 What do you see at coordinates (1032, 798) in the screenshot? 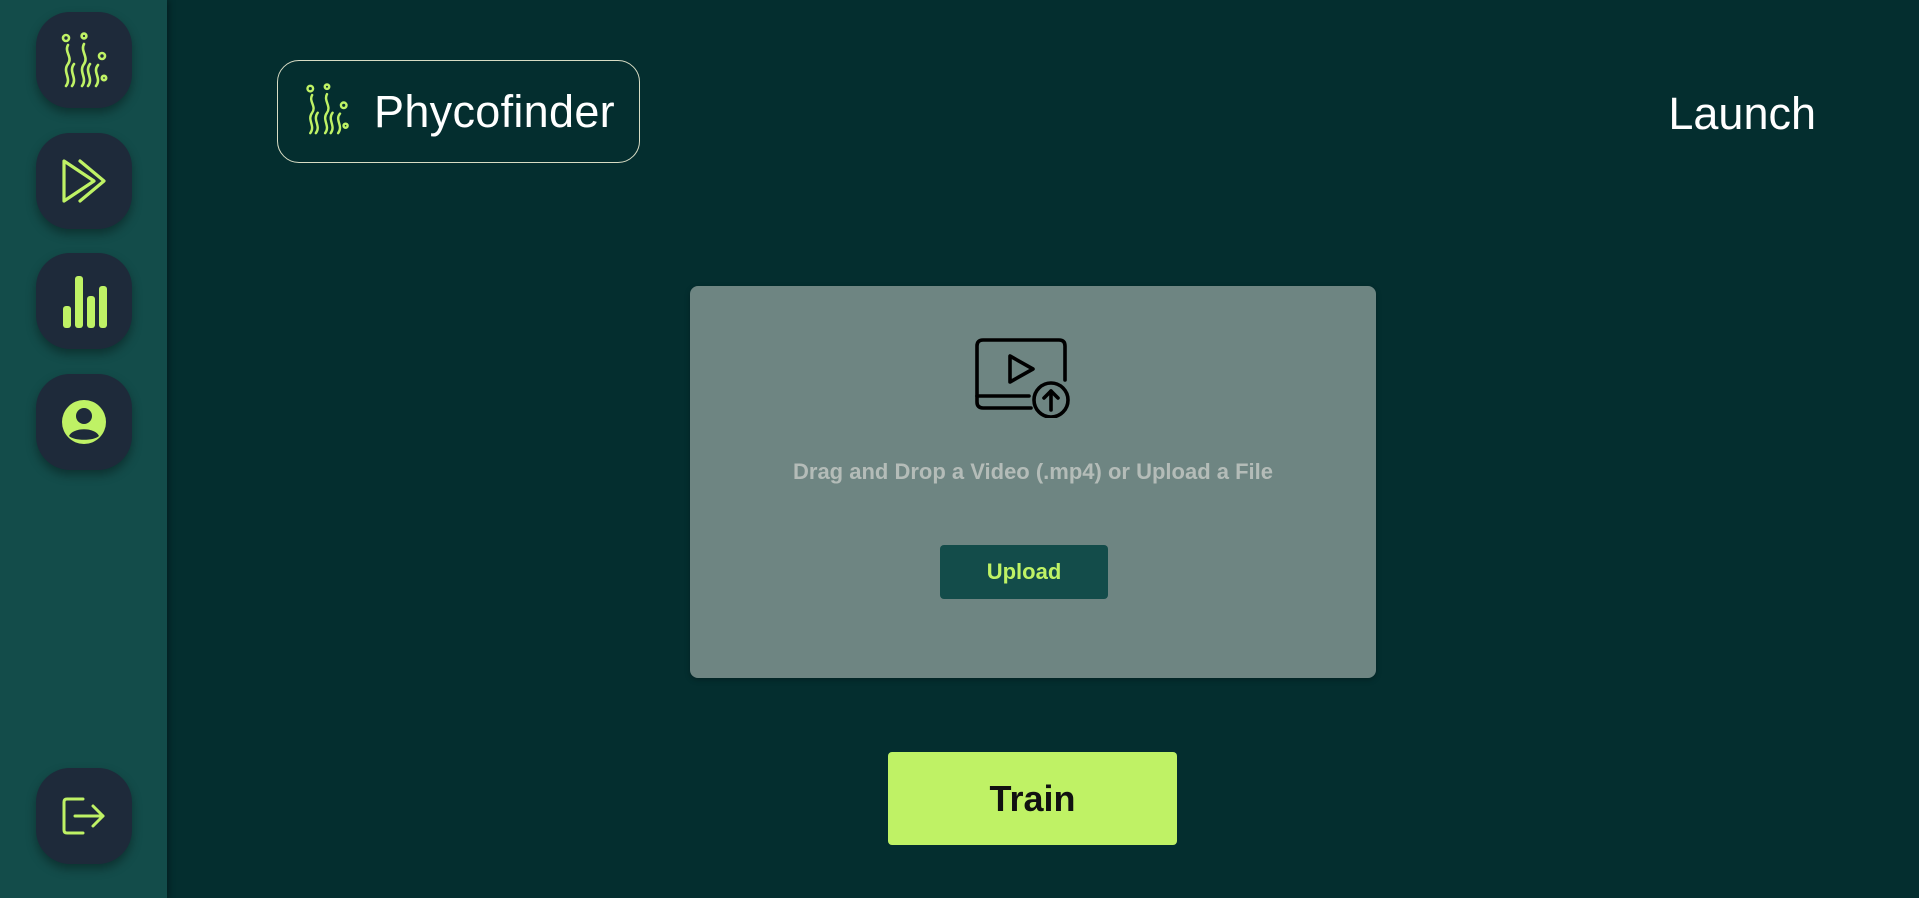
I see `train-button: Train` at bounding box center [1032, 798].